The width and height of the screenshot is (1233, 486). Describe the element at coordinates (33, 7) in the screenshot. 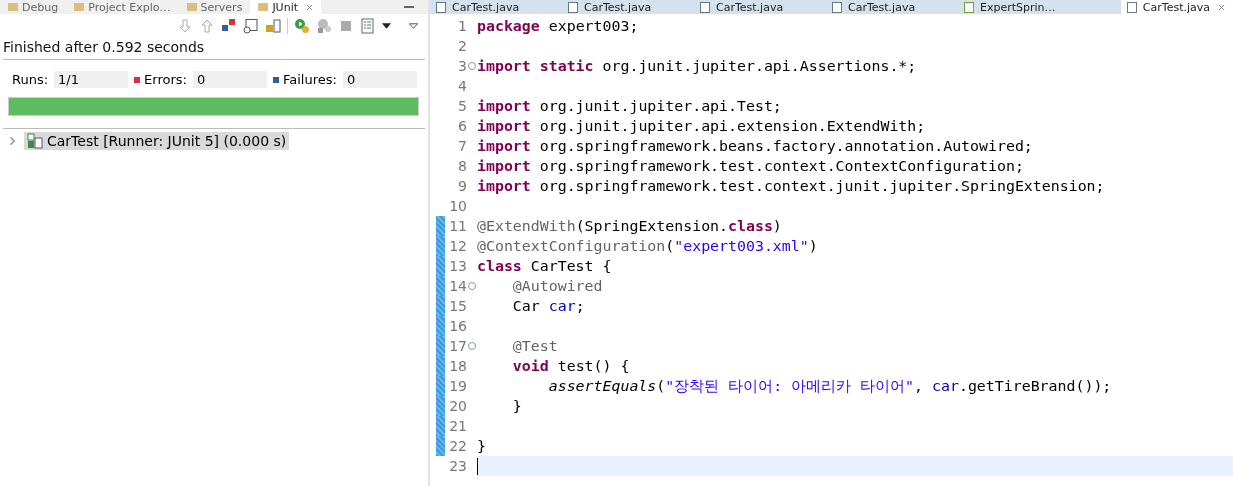

I see `view-tab: Debug` at that location.